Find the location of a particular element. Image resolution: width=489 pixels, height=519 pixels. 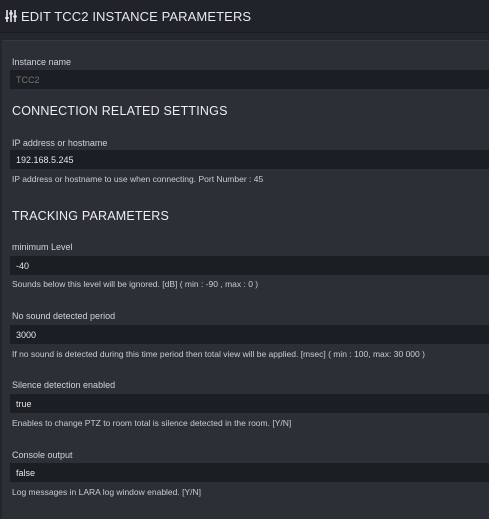

connection-section-heading: CONNECTION RELATED SETTINGS is located at coordinates (120, 111).